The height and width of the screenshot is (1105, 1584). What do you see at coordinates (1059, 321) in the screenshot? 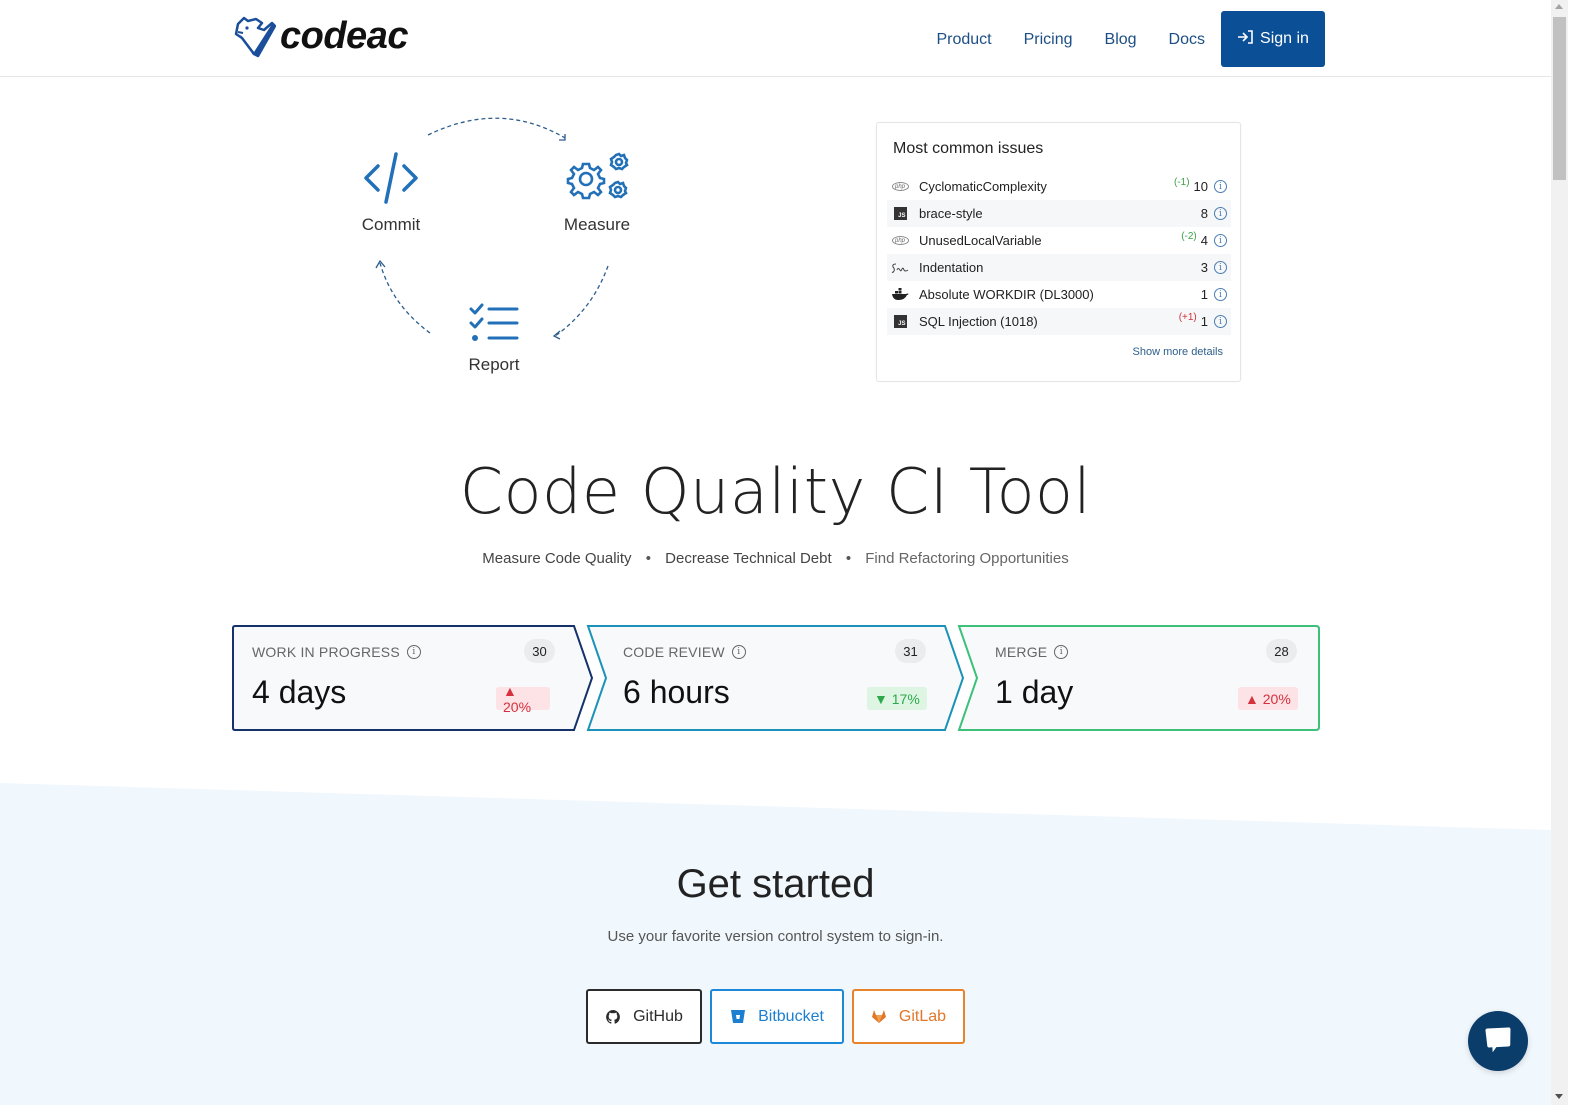
I see `issue-row: JS SQL Injection (1018) (+1) 1 i` at bounding box center [1059, 321].